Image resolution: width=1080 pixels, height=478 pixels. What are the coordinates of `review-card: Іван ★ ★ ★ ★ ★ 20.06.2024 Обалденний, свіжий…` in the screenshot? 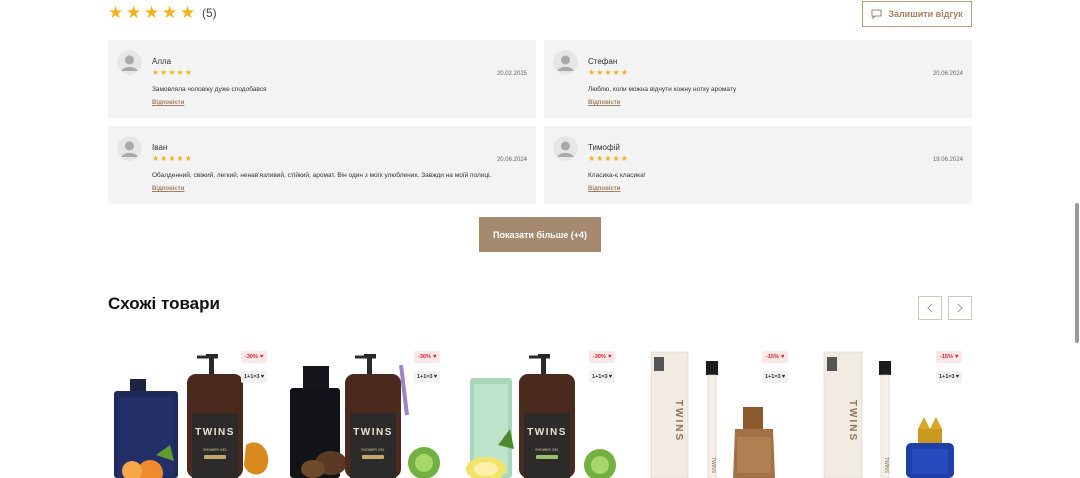 It's located at (322, 165).